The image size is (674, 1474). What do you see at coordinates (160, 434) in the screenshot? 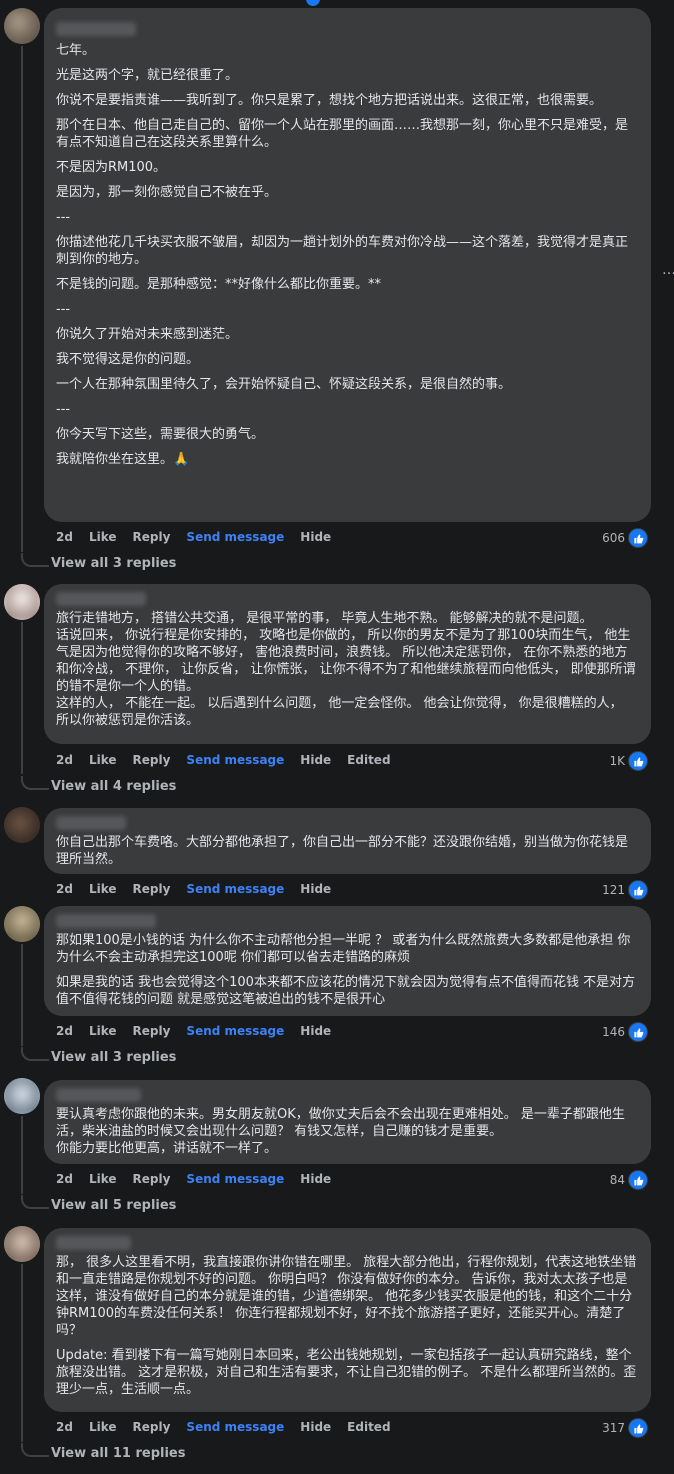
I see `comment-text: 你今天写下这些，需要很大的勇气。` at bounding box center [160, 434].